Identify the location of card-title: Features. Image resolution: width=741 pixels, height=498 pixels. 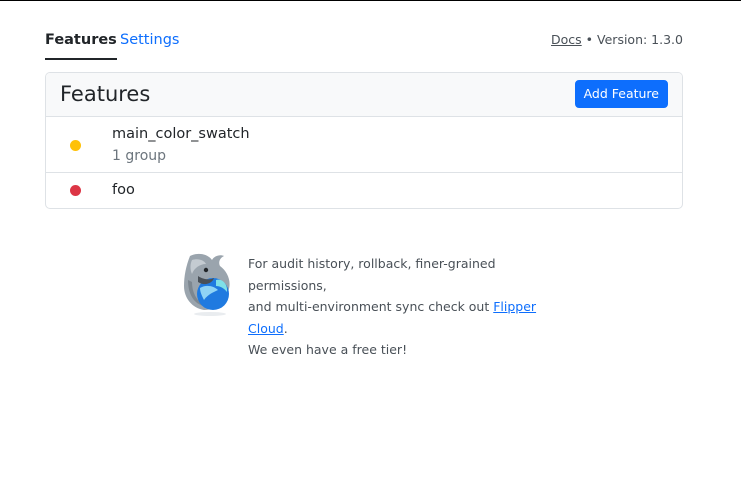
(105, 94).